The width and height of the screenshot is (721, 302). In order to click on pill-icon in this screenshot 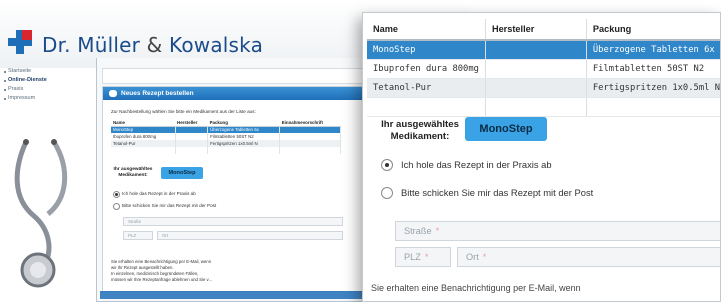, I will do `click(113, 93)`.